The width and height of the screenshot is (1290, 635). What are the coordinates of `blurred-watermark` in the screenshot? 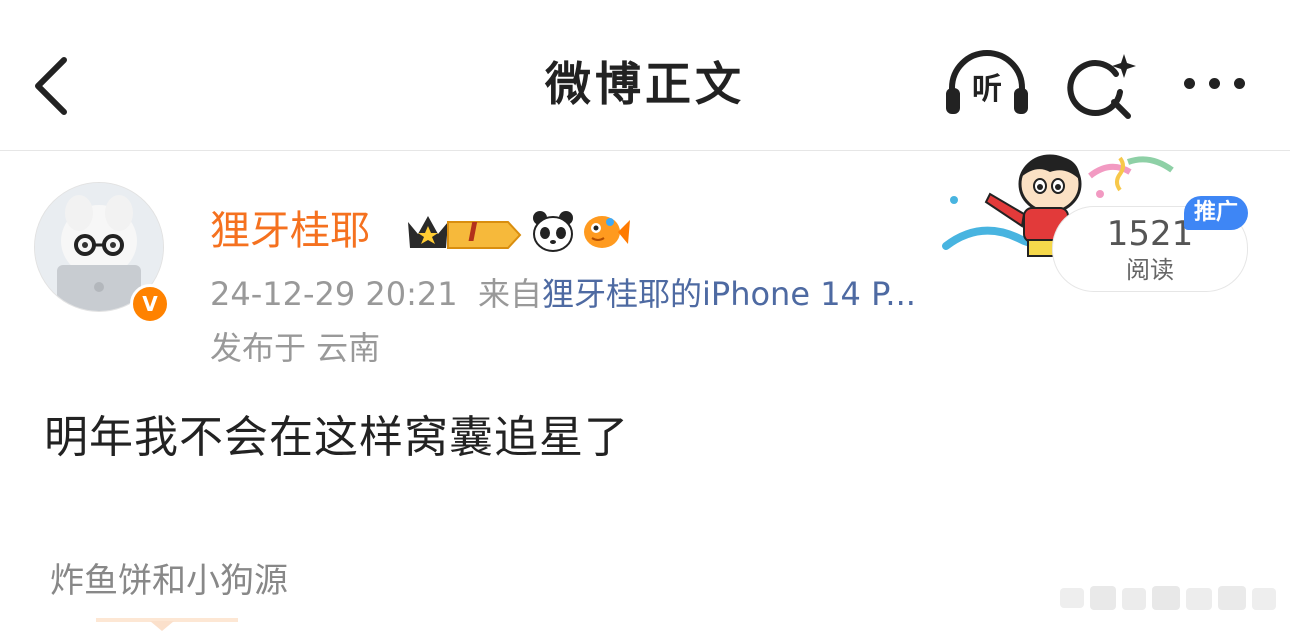 It's located at (1170, 598).